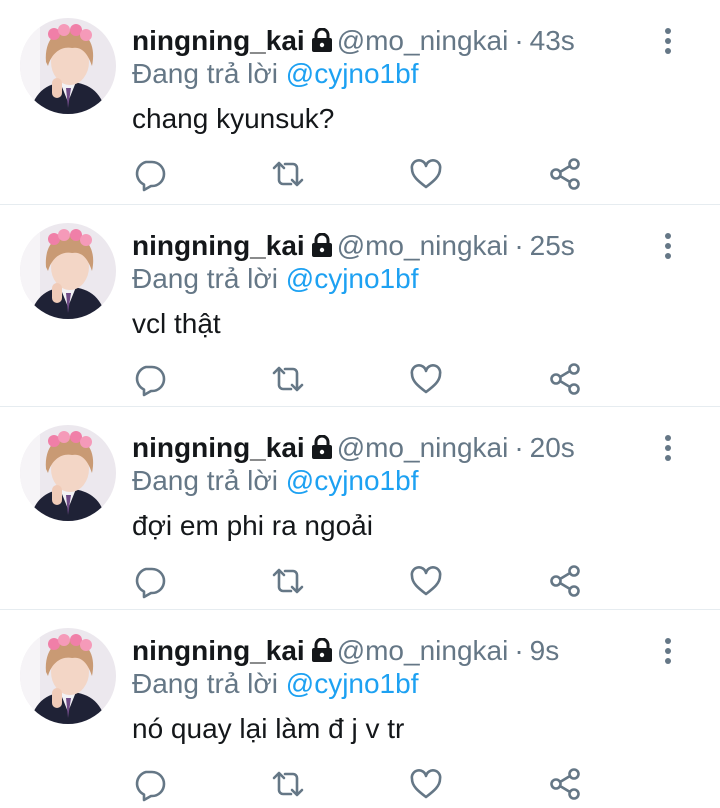 The width and height of the screenshot is (720, 808). What do you see at coordinates (552, 40) in the screenshot?
I see `timestamp: 43s` at bounding box center [552, 40].